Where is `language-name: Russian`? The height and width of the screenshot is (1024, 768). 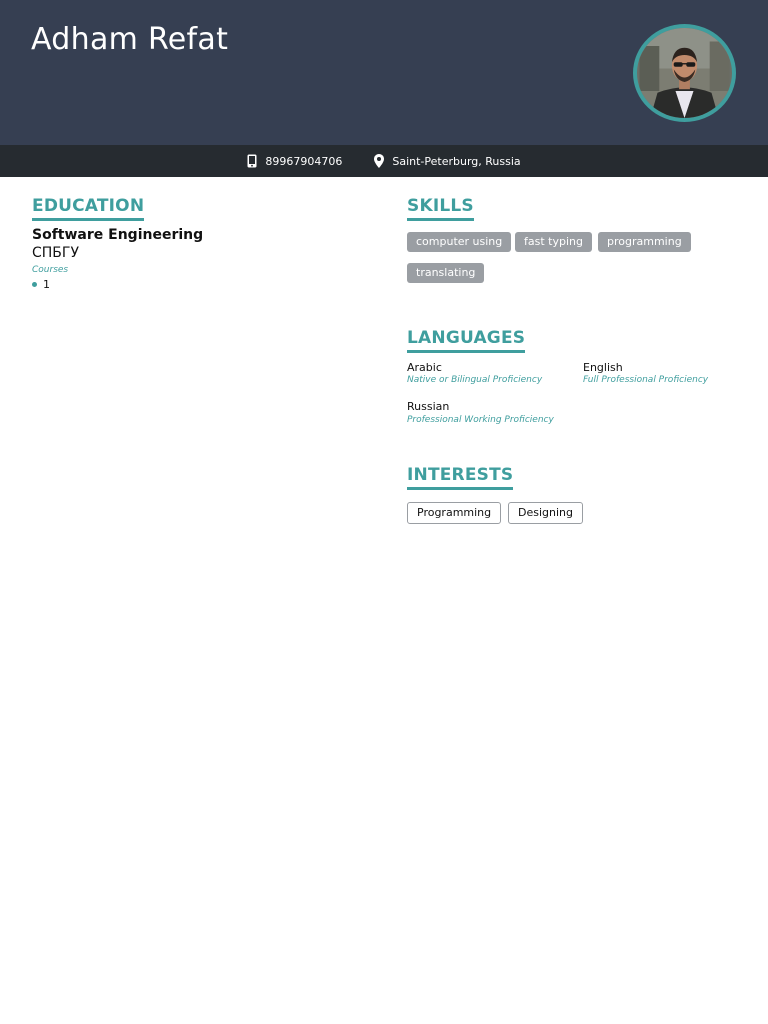
language-name: Russian is located at coordinates (428, 406).